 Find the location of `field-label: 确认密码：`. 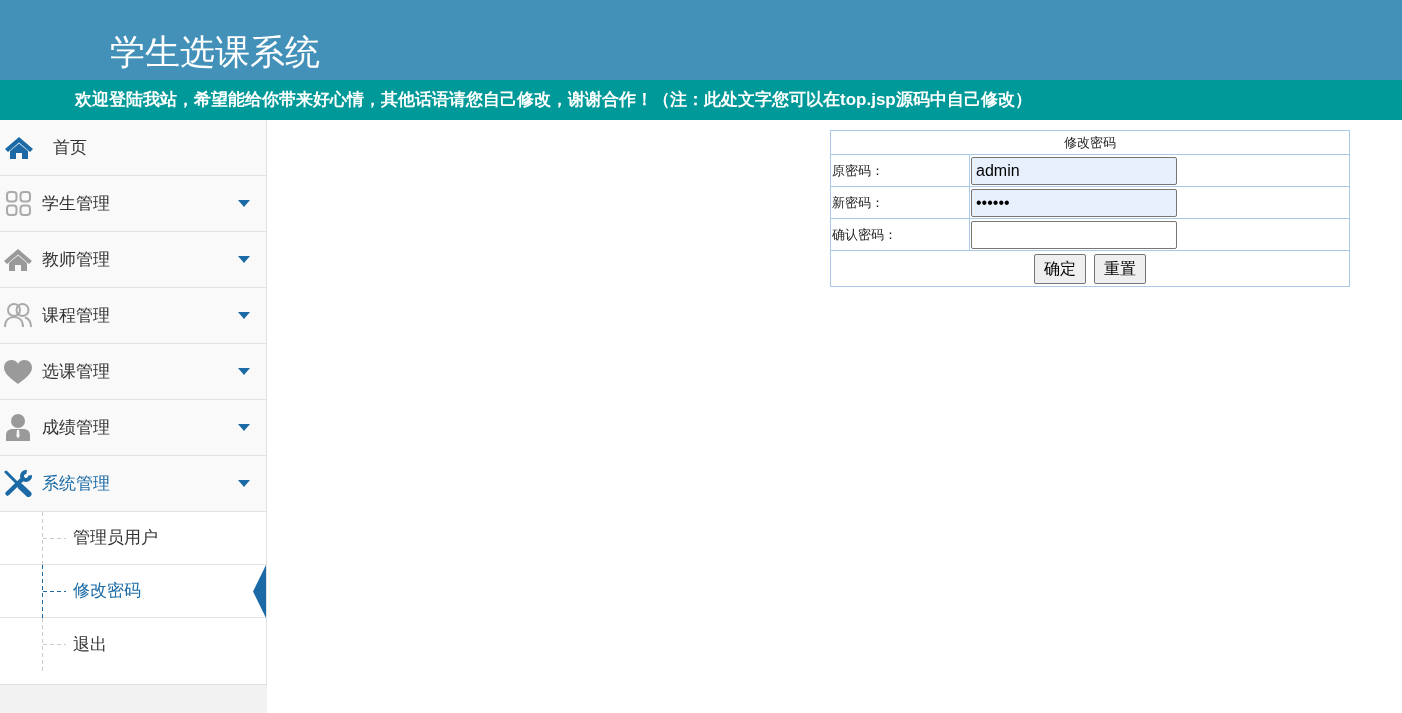

field-label: 确认密码： is located at coordinates (900, 234).